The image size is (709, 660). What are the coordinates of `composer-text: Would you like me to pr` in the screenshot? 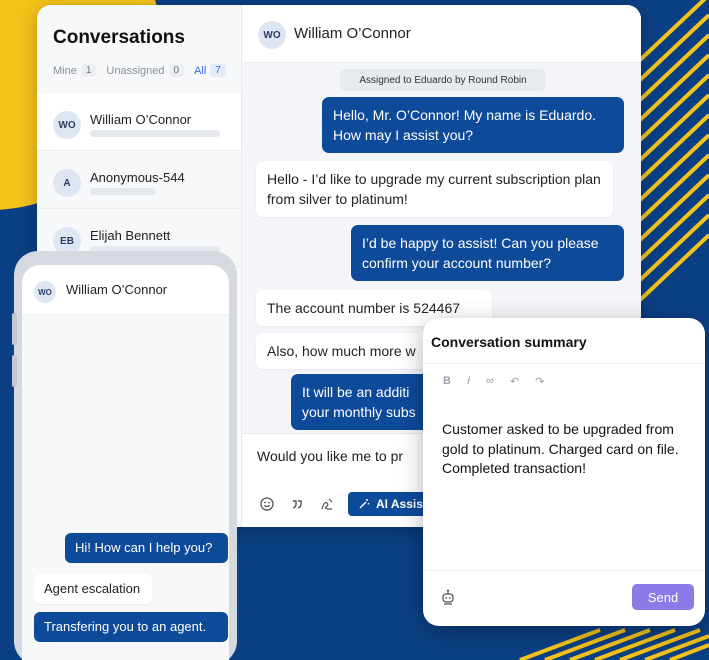 It's located at (330, 456).